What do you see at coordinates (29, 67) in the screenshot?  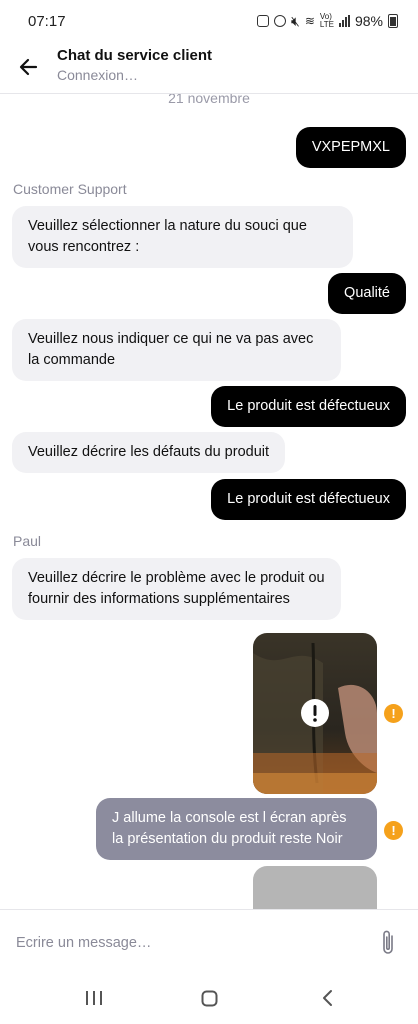 I see `back-arrow-icon` at bounding box center [29, 67].